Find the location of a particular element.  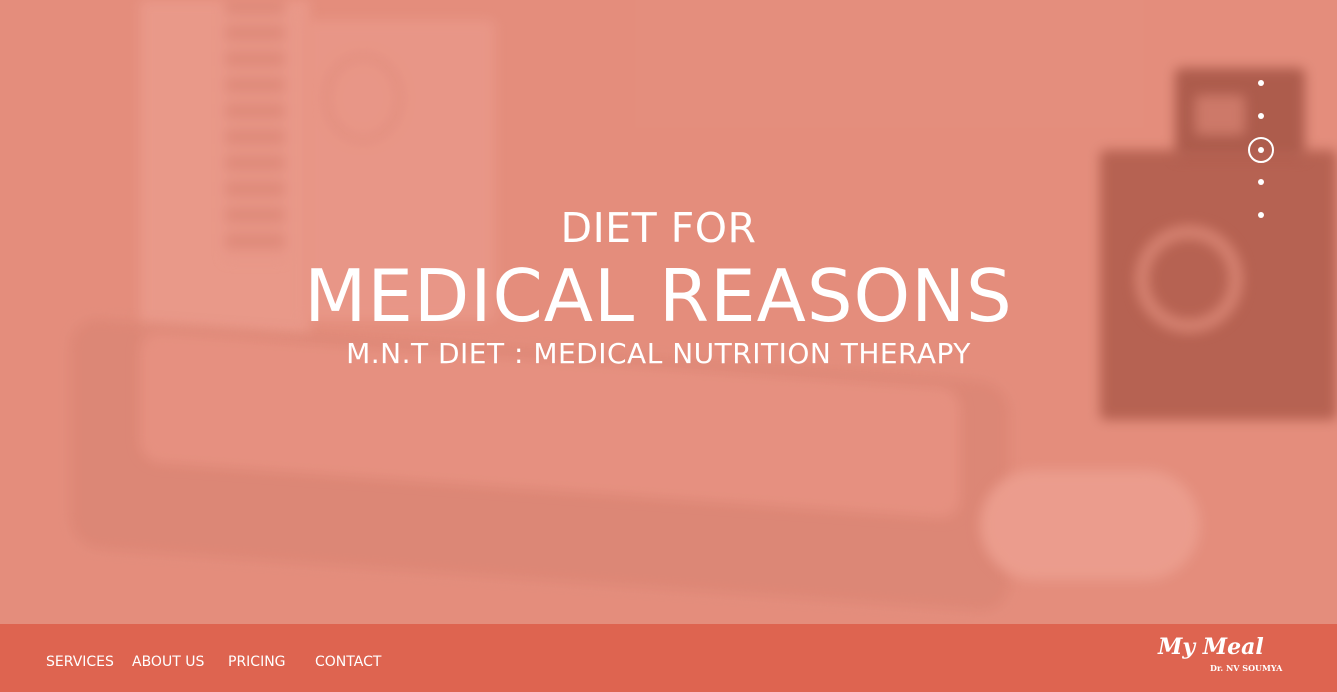

logo-name: My Meal is located at coordinates (1211, 647).